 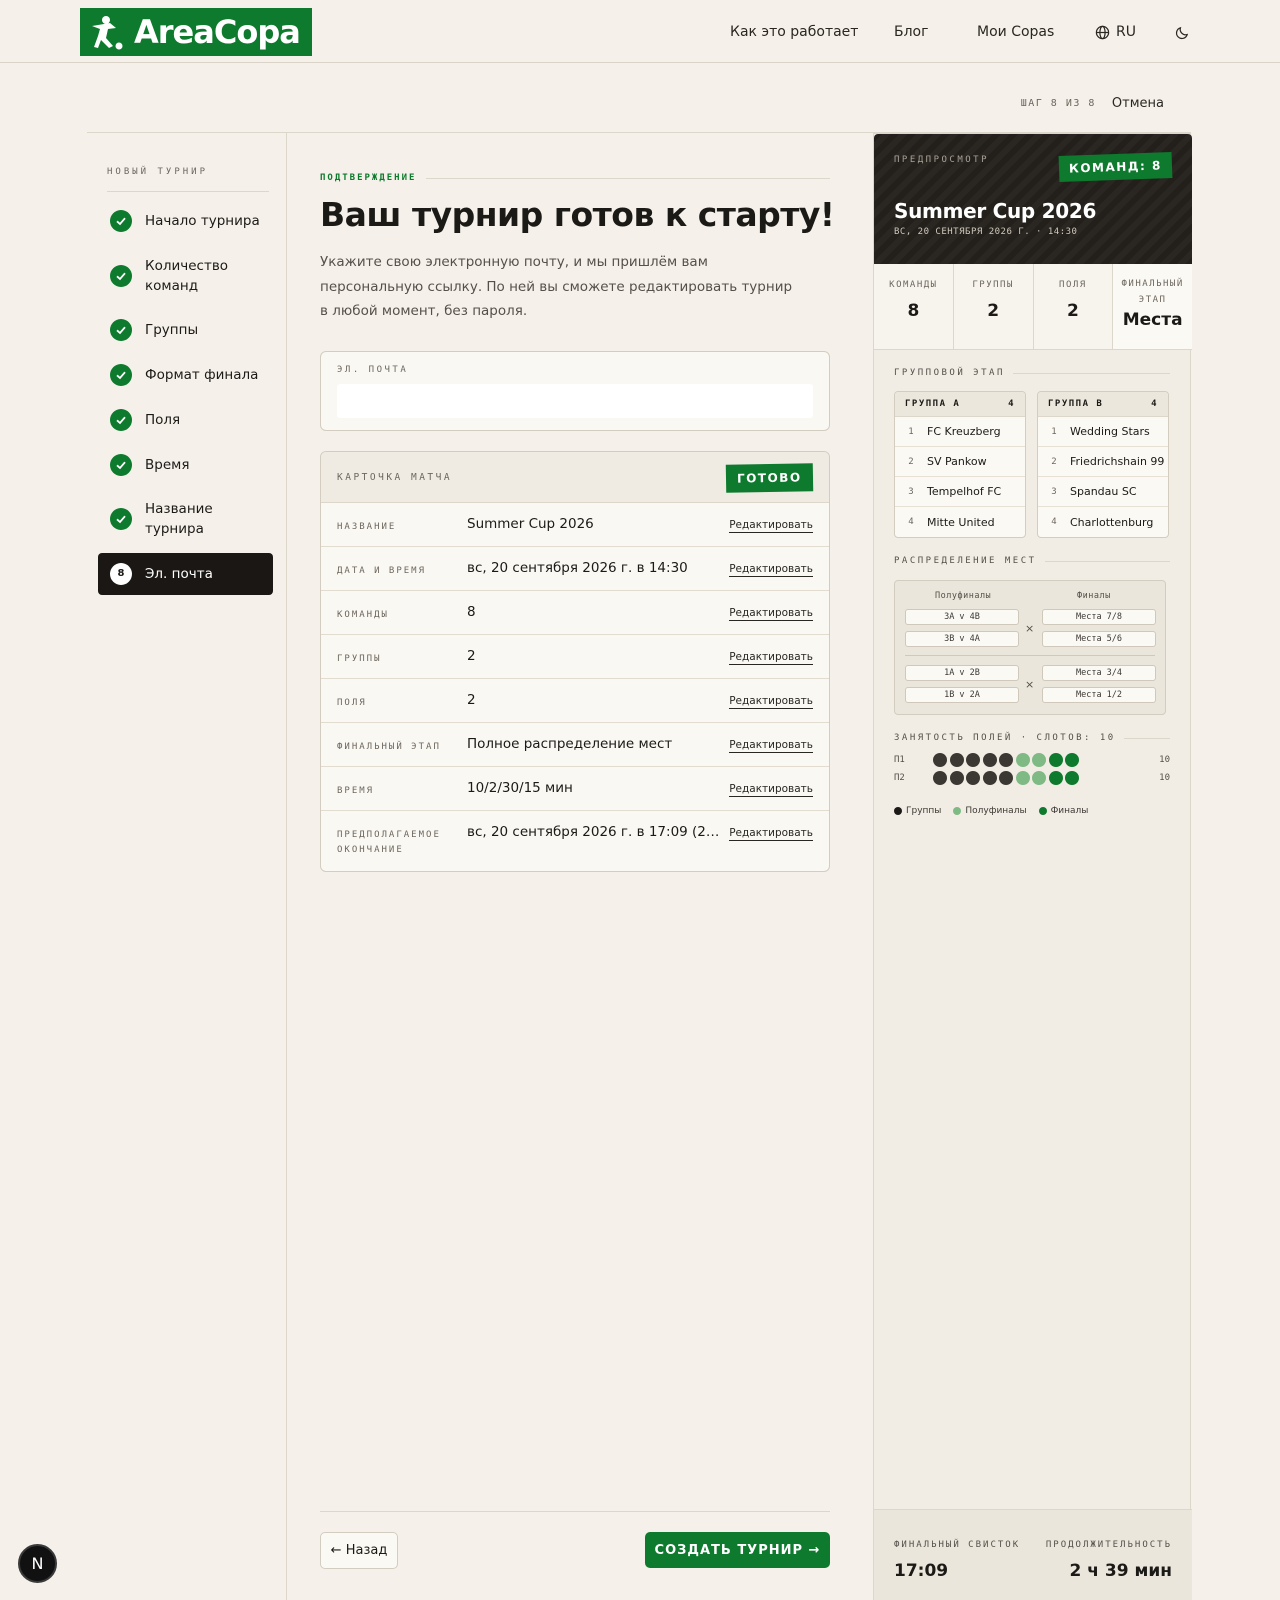 I want to click on nav-blog: Блог, so click(x=911, y=32).